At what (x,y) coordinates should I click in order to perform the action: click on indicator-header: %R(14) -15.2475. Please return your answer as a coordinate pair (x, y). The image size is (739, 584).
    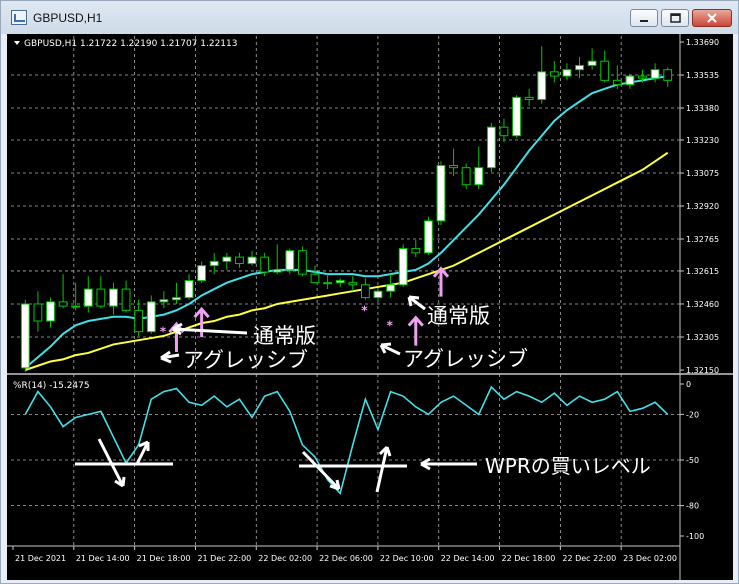
    Looking at the image, I should click on (51, 386).